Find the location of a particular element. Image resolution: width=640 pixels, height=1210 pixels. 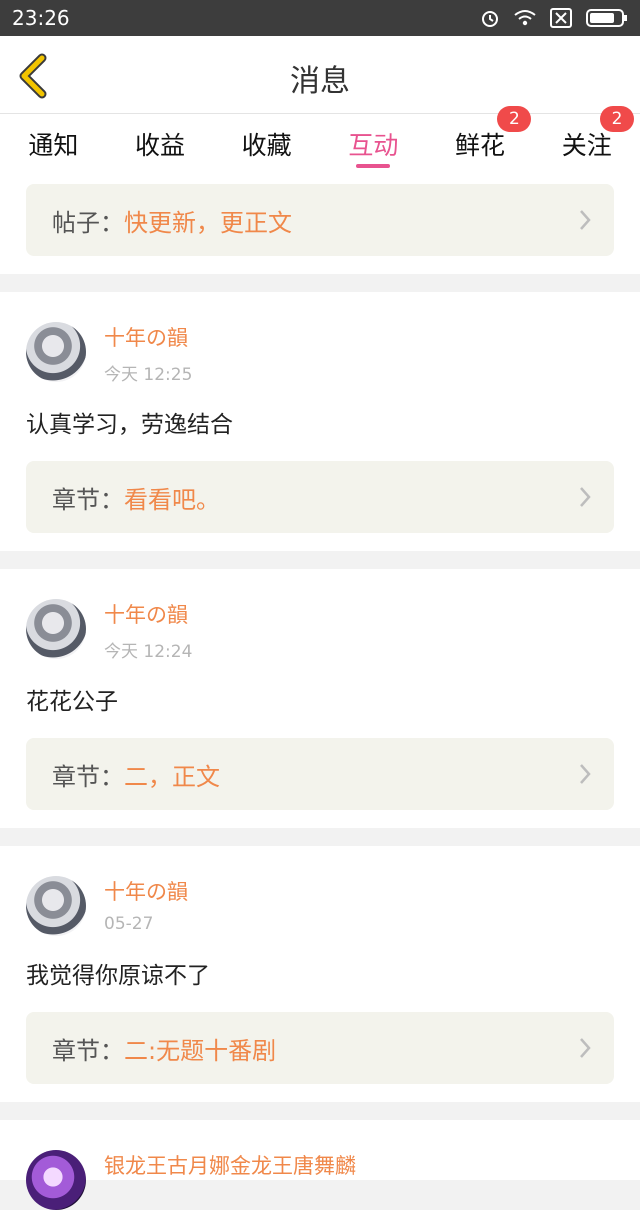

post-header: 十年の韻 05-27 is located at coordinates (320, 906).